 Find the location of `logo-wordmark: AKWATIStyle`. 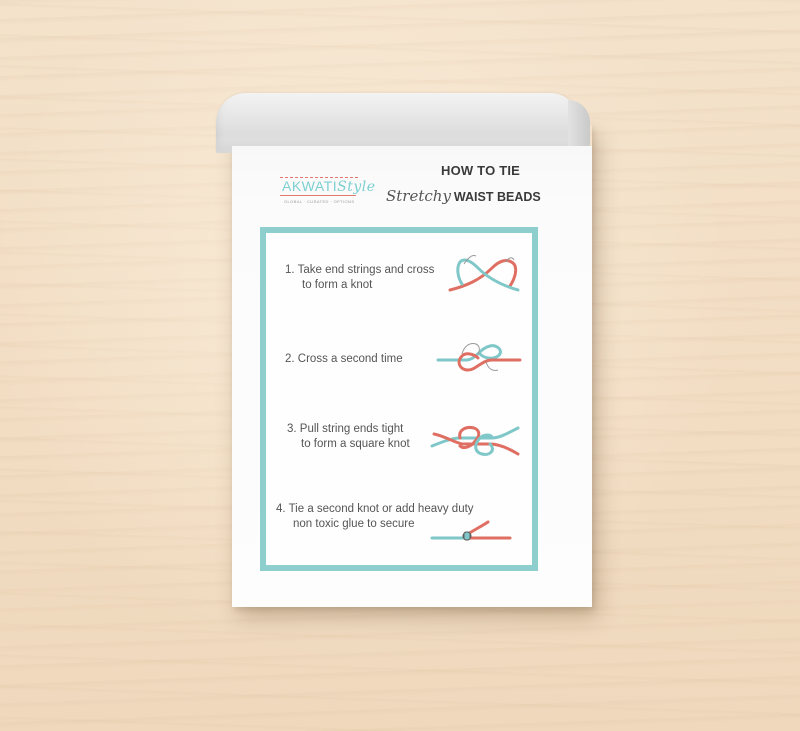

logo-wordmark: AKWATIStyle is located at coordinates (329, 186).